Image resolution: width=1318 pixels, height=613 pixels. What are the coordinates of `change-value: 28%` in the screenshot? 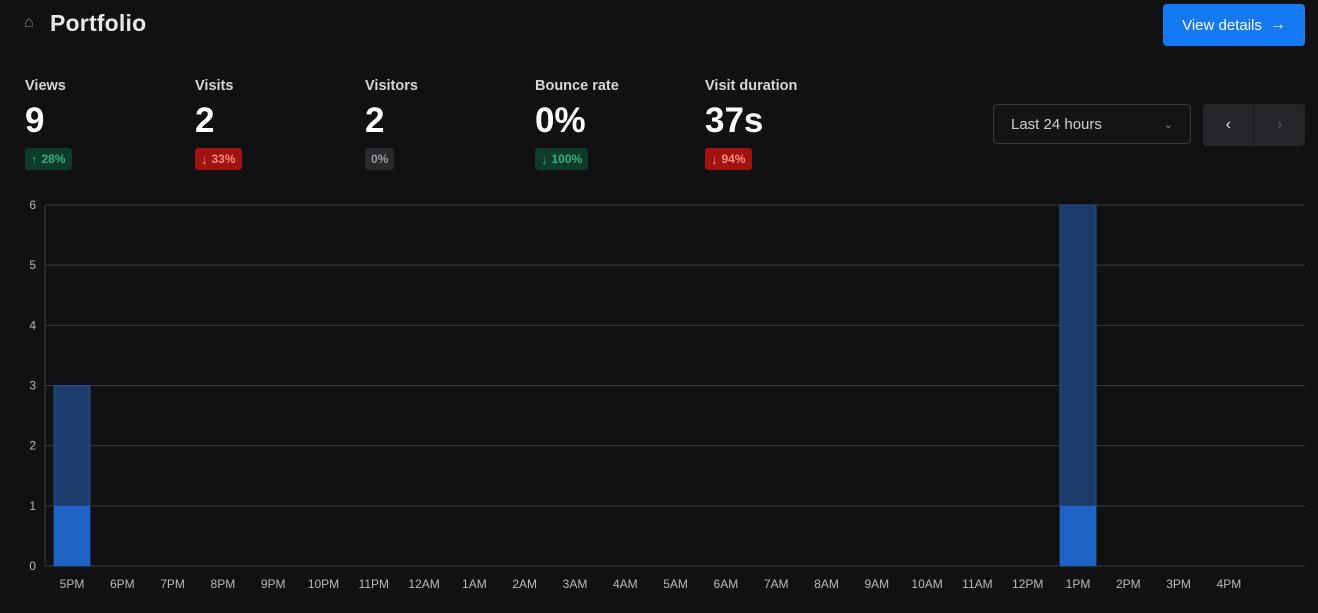 It's located at (53, 159).